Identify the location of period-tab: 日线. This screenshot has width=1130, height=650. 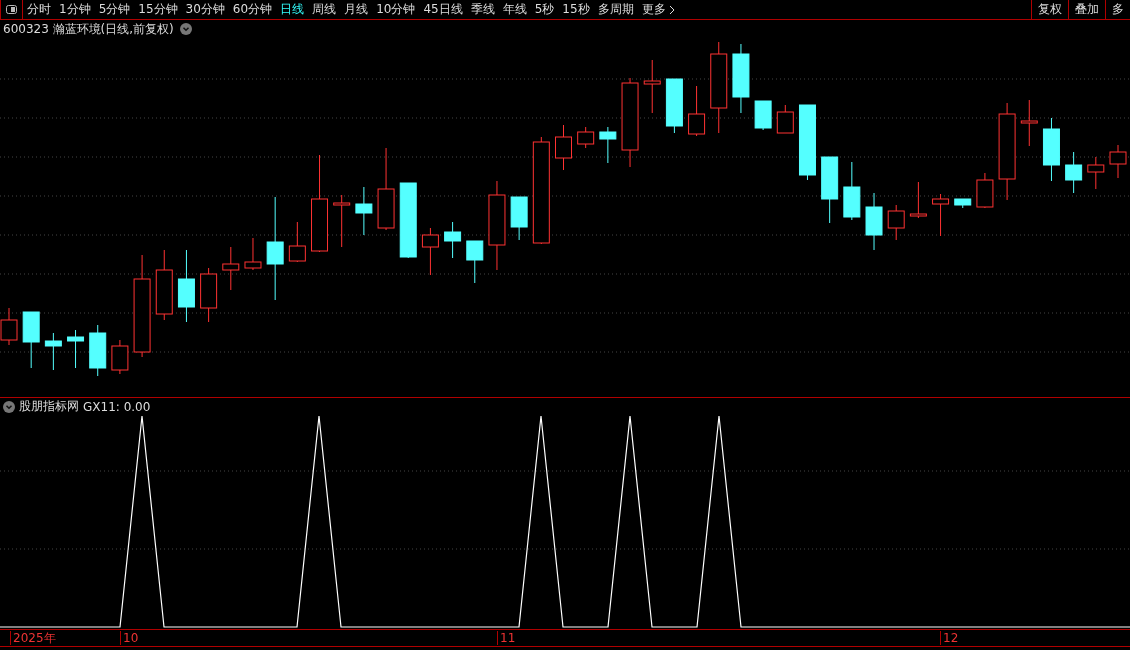
(292, 9).